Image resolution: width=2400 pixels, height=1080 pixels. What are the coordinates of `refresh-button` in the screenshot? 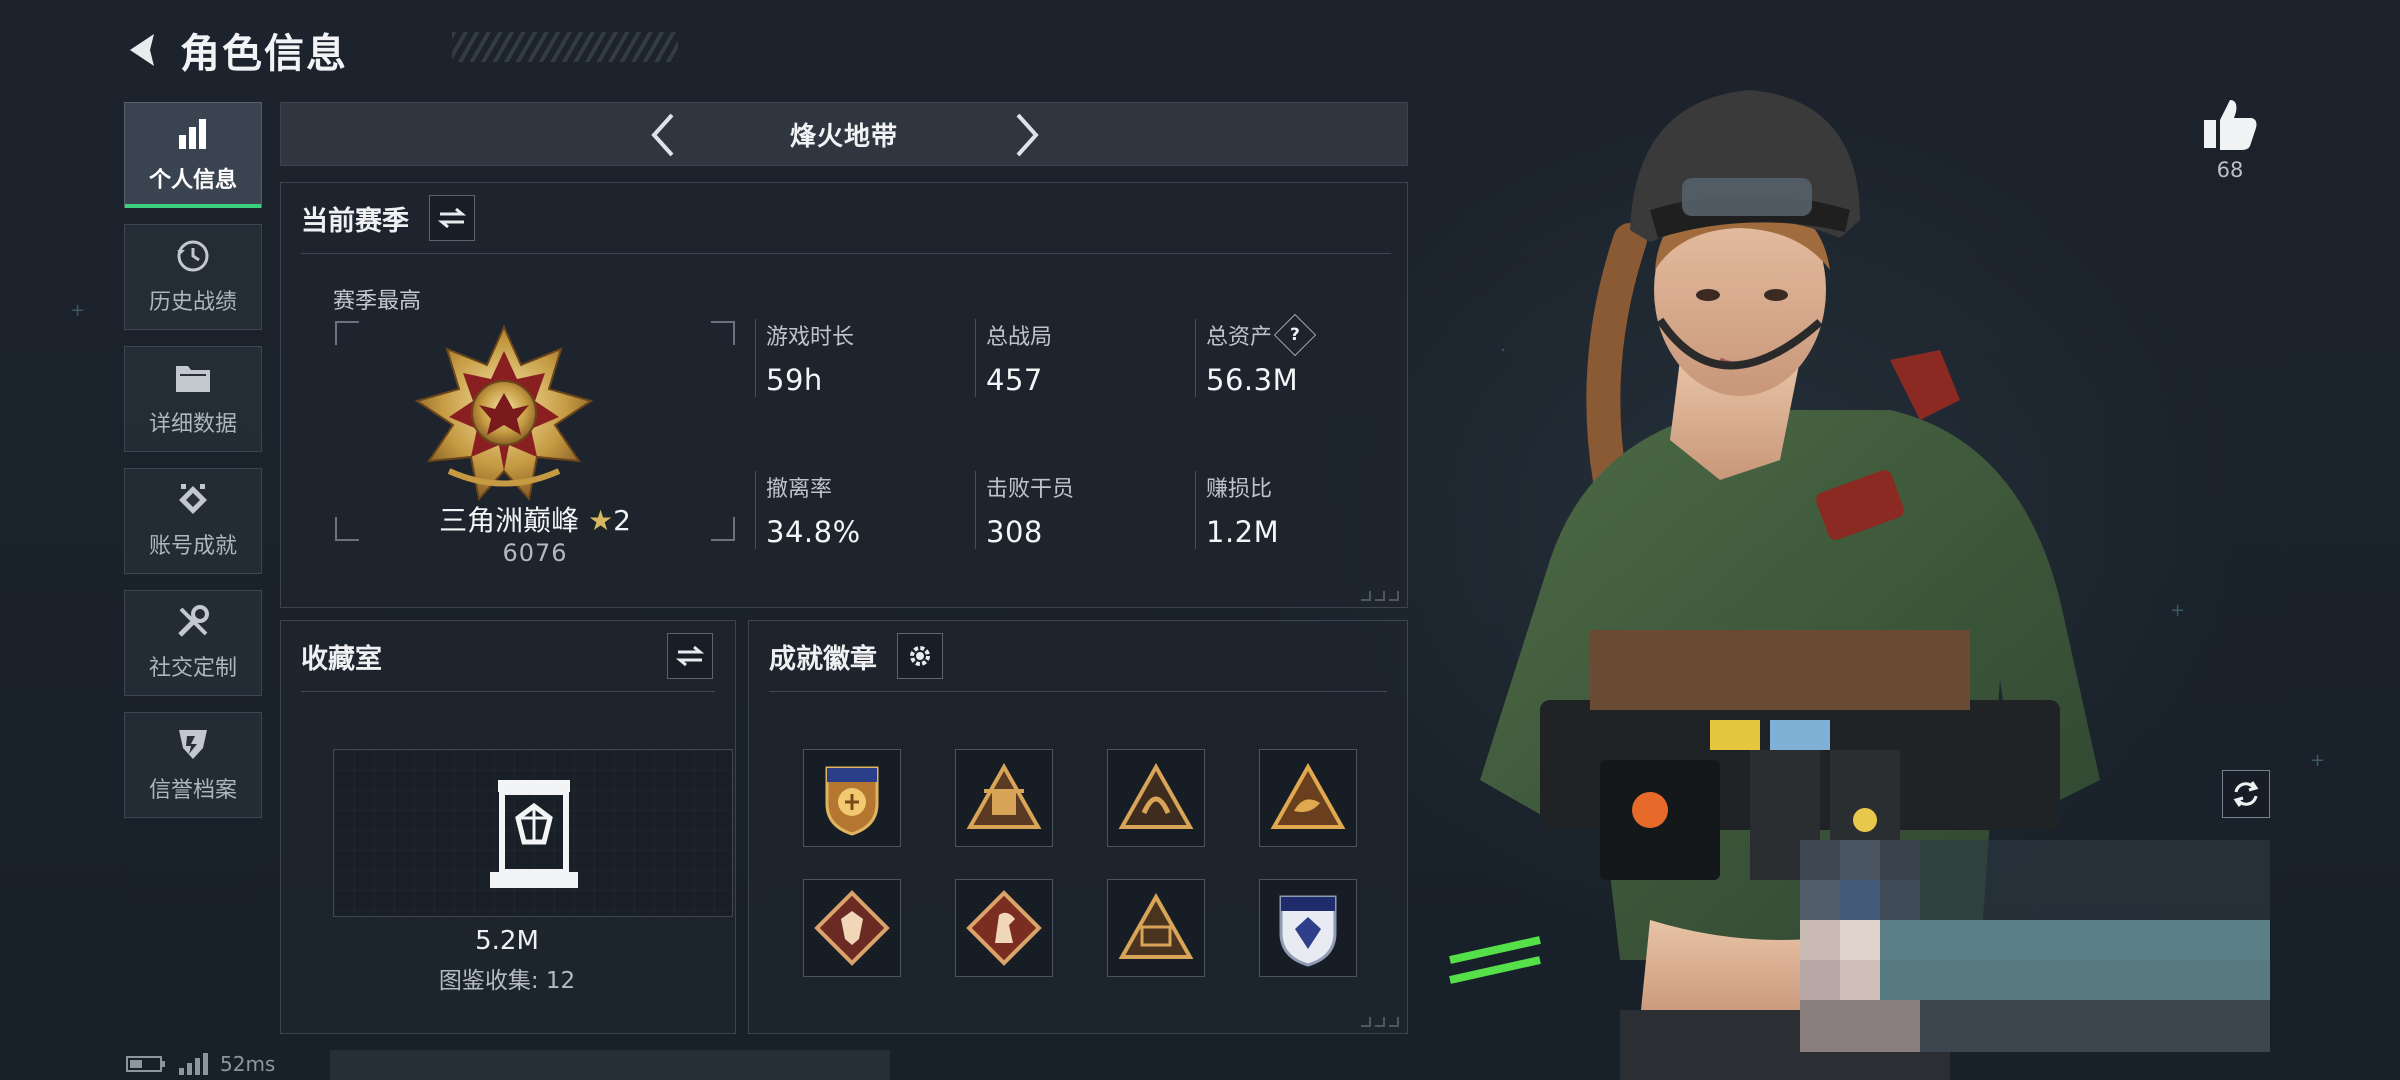 It's located at (2246, 794).